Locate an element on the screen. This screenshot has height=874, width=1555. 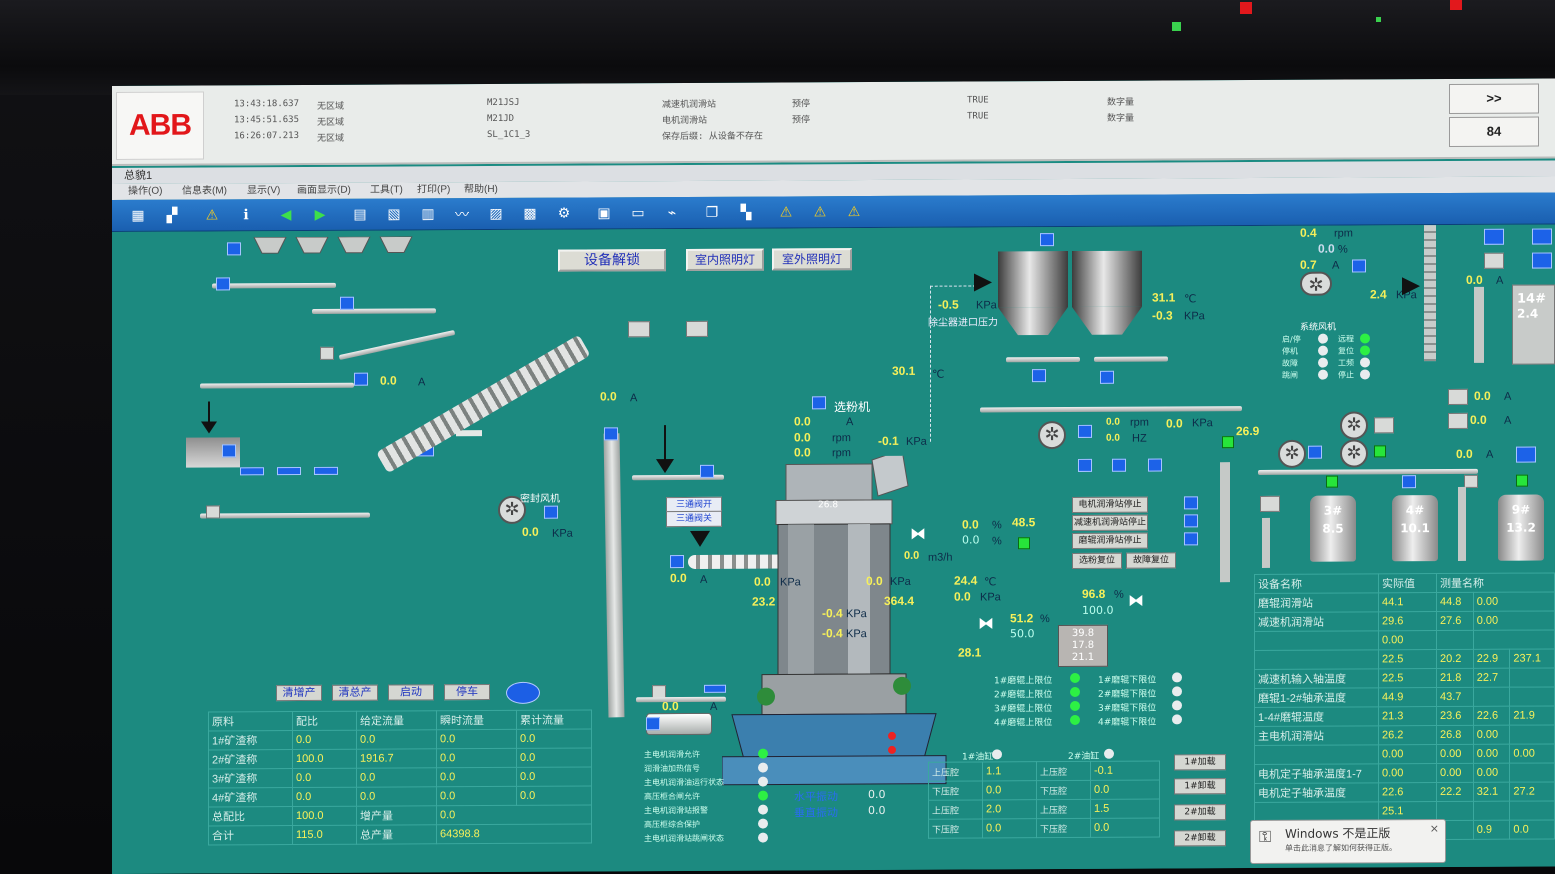
sys-state-label: 工频 is located at coordinates (1346, 363).